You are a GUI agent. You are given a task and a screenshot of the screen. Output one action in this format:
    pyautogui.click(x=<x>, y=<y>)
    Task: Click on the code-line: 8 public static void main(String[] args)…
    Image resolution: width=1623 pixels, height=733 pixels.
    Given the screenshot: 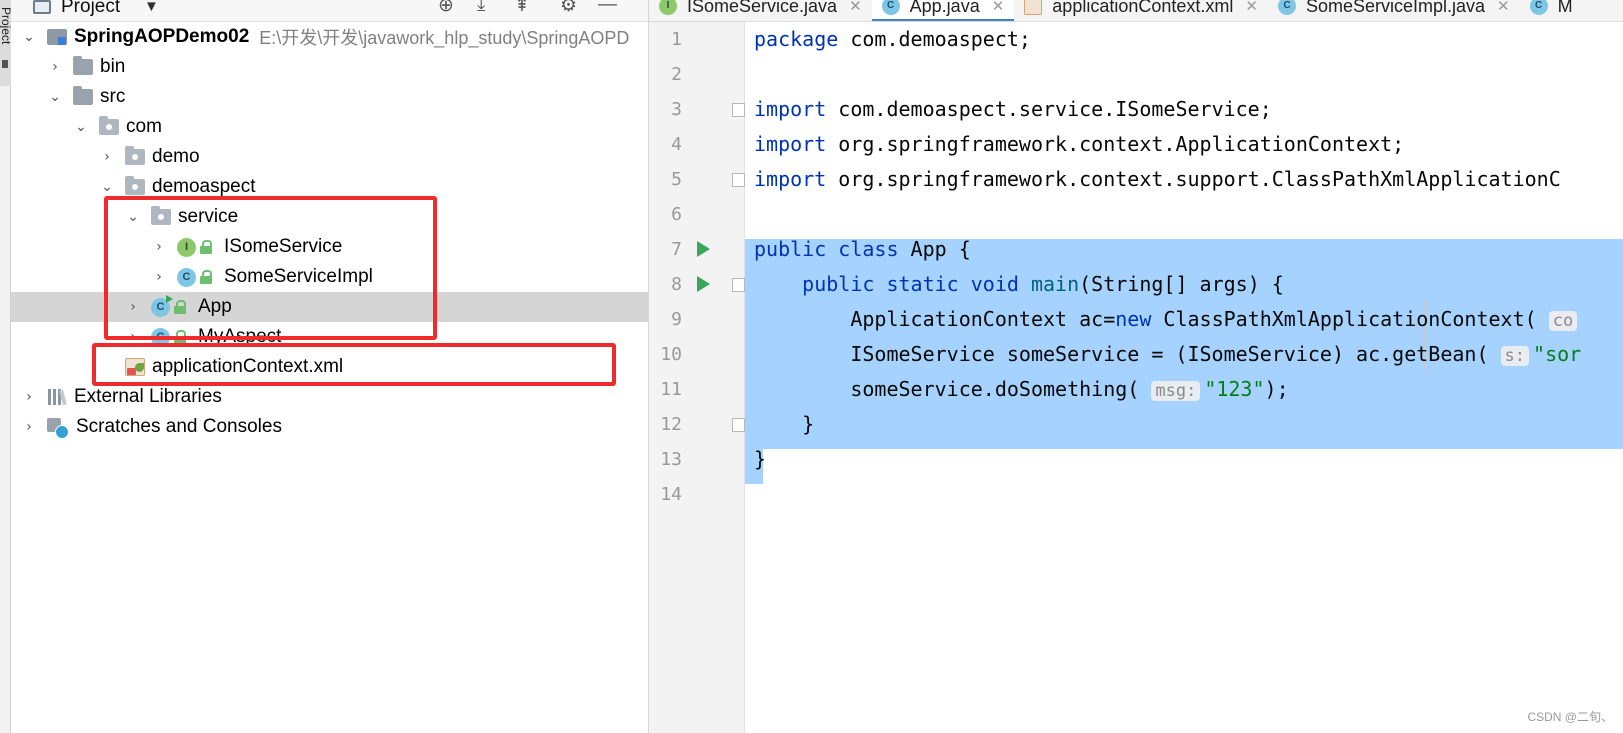 What is the action you would take?
    pyautogui.click(x=1136, y=284)
    